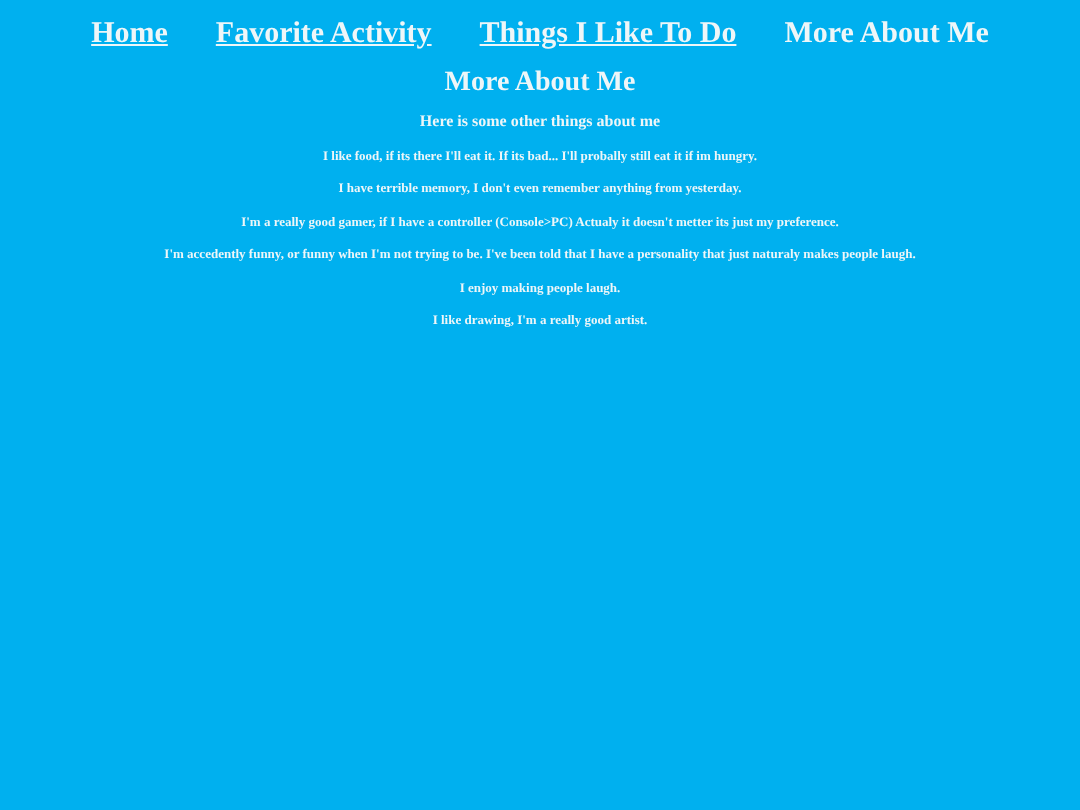 The width and height of the screenshot is (1080, 810). What do you see at coordinates (323, 34) in the screenshot?
I see `nav-link: Favorite Activity` at bounding box center [323, 34].